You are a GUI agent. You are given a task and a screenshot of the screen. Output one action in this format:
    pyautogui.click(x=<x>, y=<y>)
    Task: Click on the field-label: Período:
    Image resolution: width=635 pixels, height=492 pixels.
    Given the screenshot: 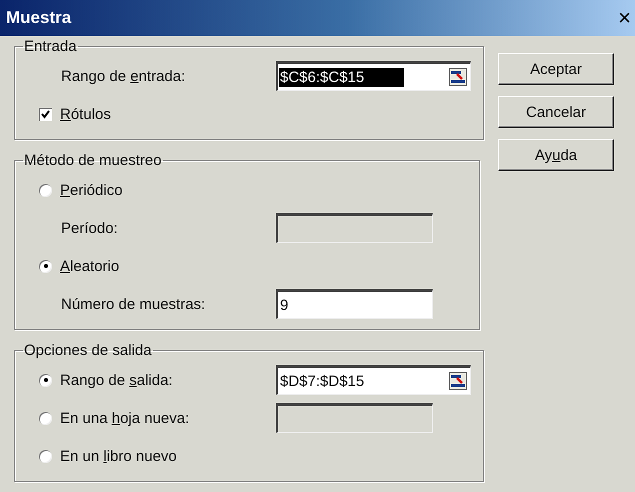 What is the action you would take?
    pyautogui.click(x=89, y=228)
    